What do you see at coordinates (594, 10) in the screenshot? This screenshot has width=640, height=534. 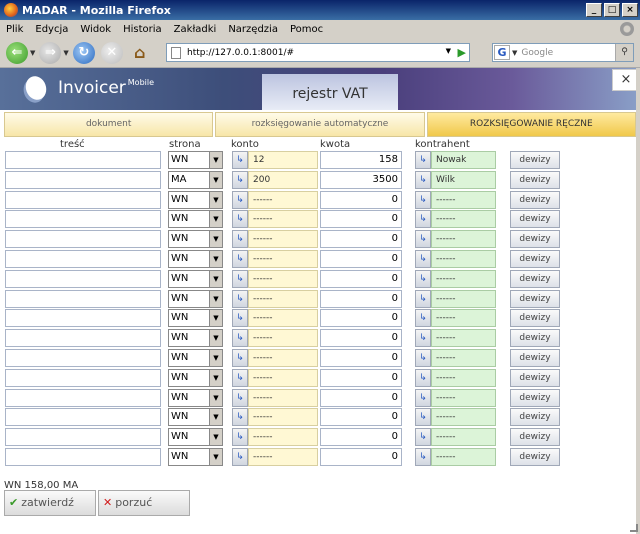 I see `minimize-icon: _` at bounding box center [594, 10].